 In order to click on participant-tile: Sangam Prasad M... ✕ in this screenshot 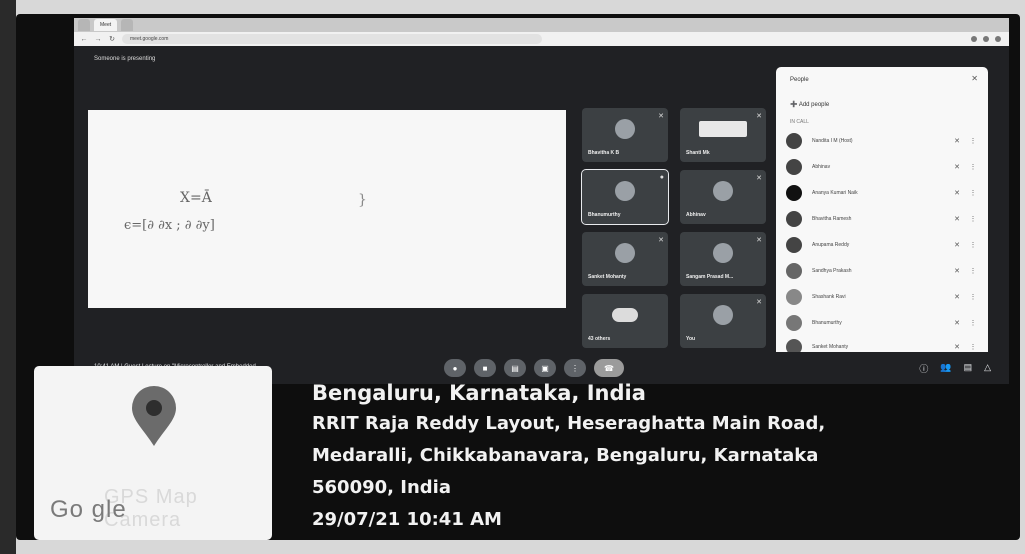, I will do `click(723, 259)`.